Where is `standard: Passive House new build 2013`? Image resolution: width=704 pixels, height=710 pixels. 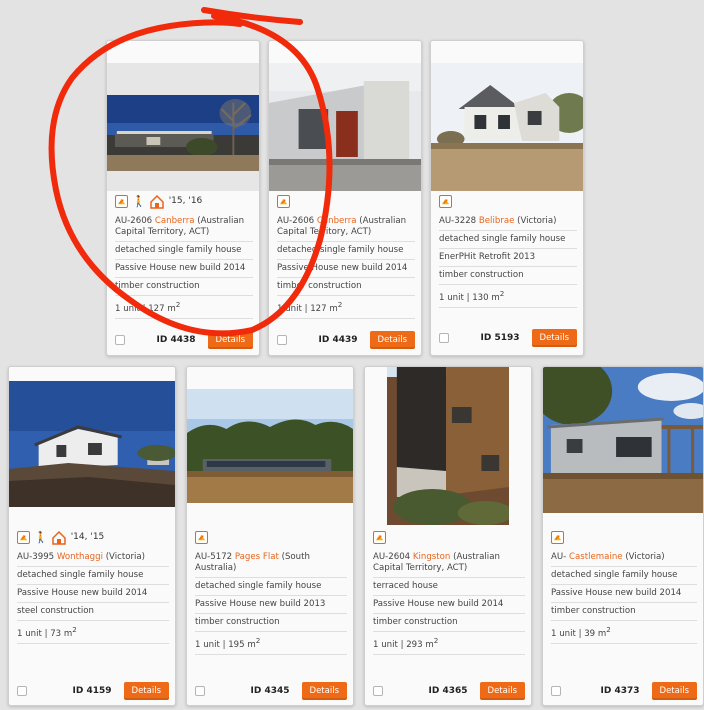
standard: Passive House new build 2013 is located at coordinates (271, 605).